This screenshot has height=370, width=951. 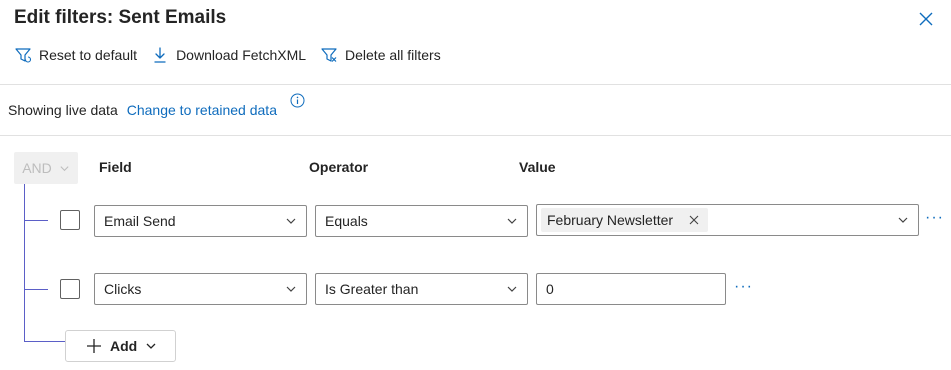 What do you see at coordinates (115, 167) in the screenshot?
I see `column-header-field: Field` at bounding box center [115, 167].